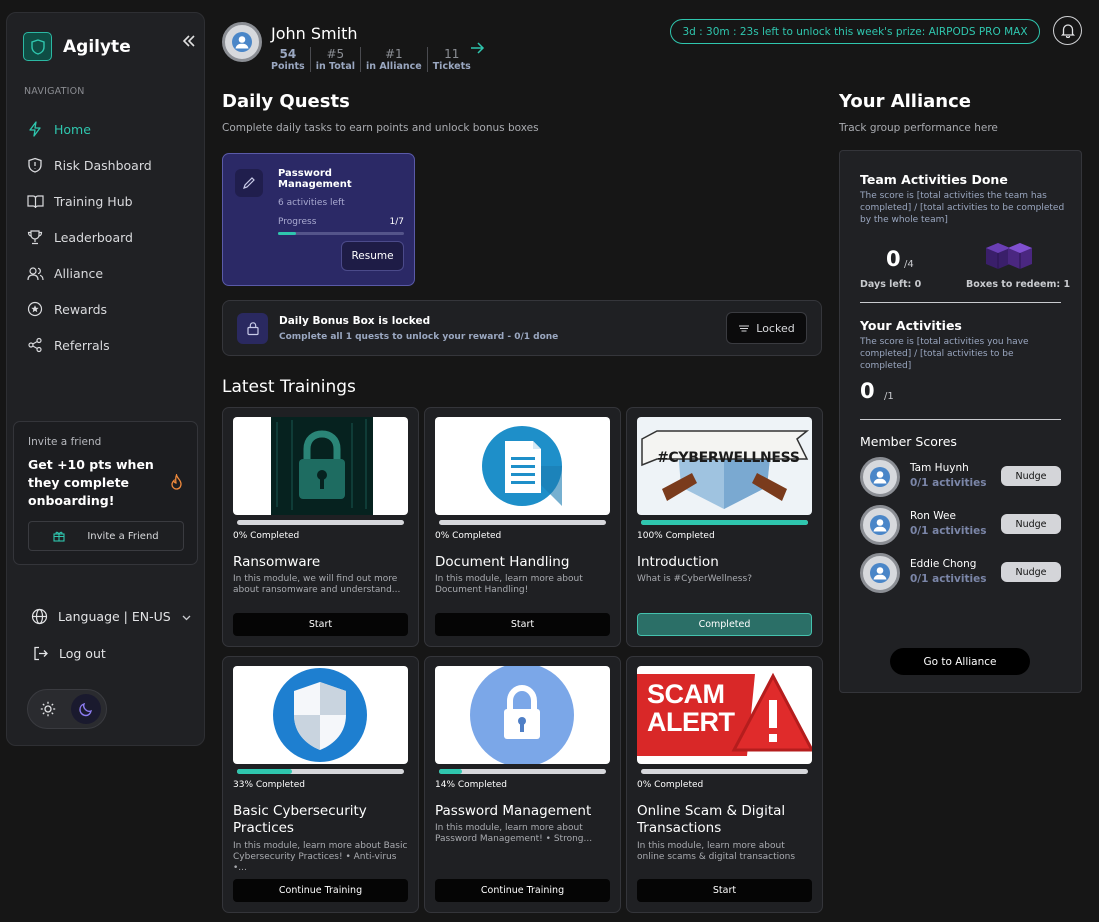 Image resolution: width=1099 pixels, height=922 pixels. I want to click on training-percent-label: 33% Completed, so click(269, 785).